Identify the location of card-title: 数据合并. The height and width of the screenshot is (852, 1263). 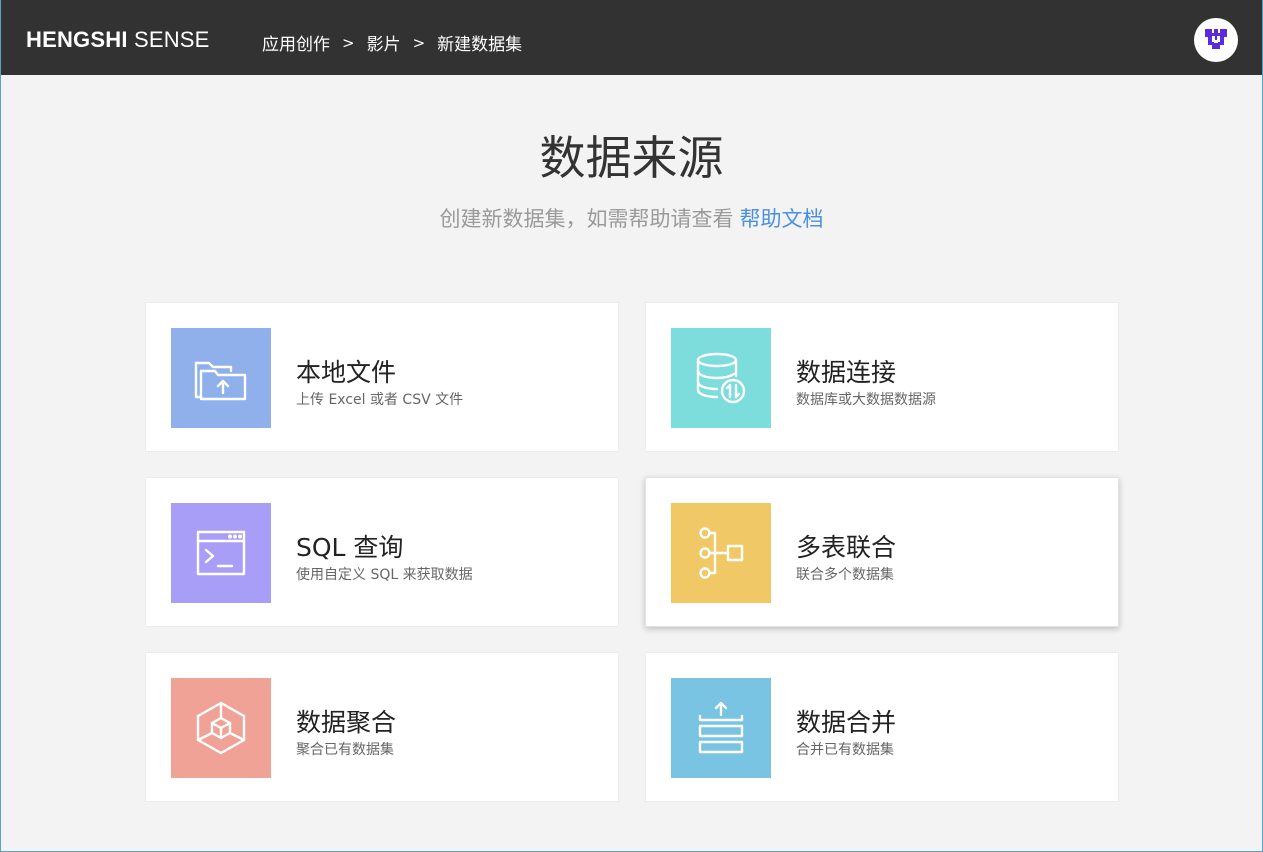
(846, 722).